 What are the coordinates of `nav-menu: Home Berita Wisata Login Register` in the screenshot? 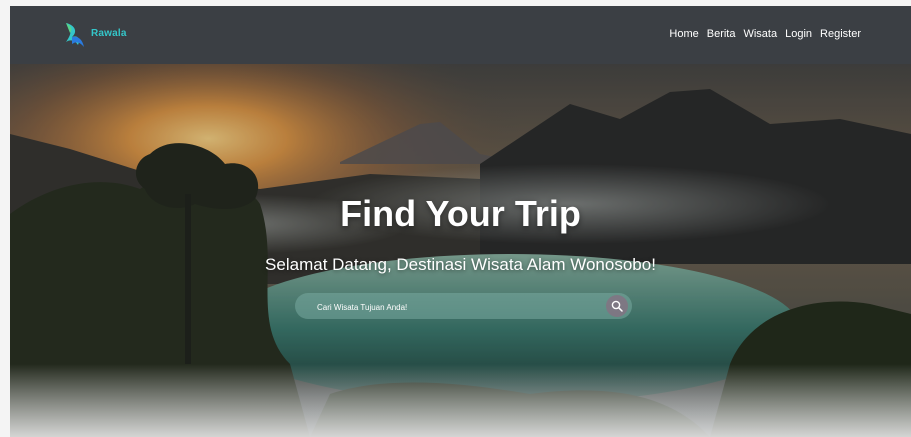 It's located at (765, 34).